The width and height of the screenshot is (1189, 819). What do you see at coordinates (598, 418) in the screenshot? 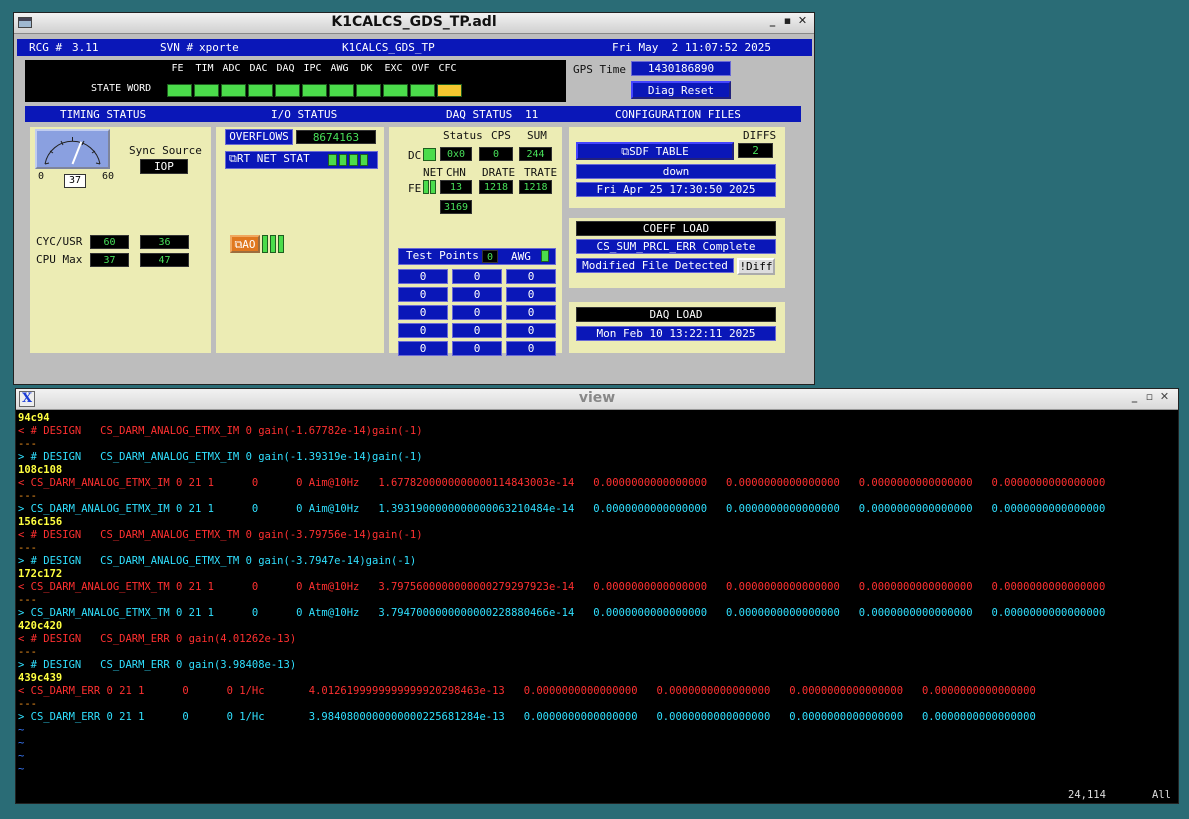
I see `terminal-line: 94c94` at bounding box center [598, 418].